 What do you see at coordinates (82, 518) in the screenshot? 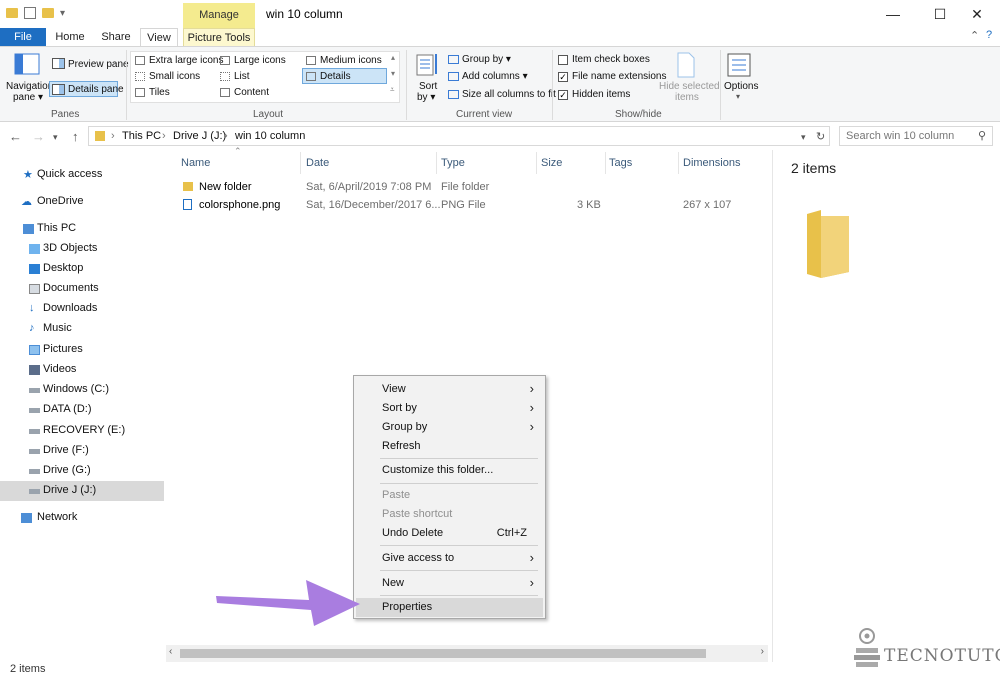
I see `nav-item-network: Network` at bounding box center [82, 518].